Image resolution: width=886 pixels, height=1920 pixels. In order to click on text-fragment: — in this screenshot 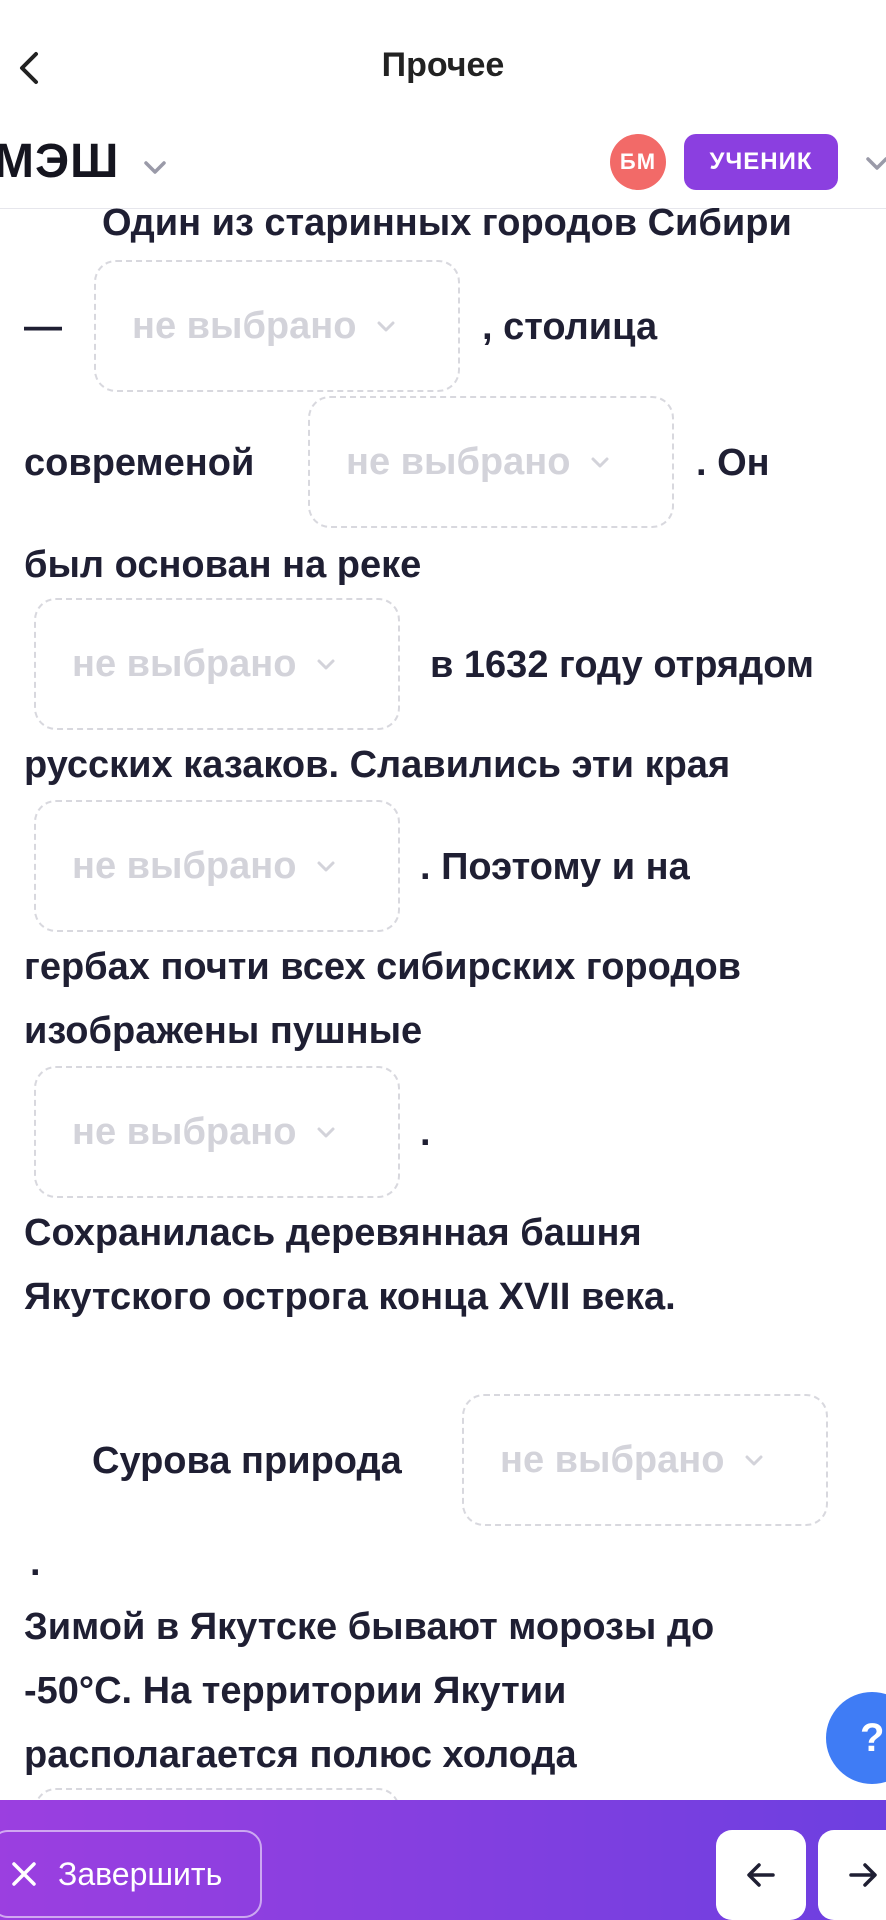, I will do `click(43, 327)`.